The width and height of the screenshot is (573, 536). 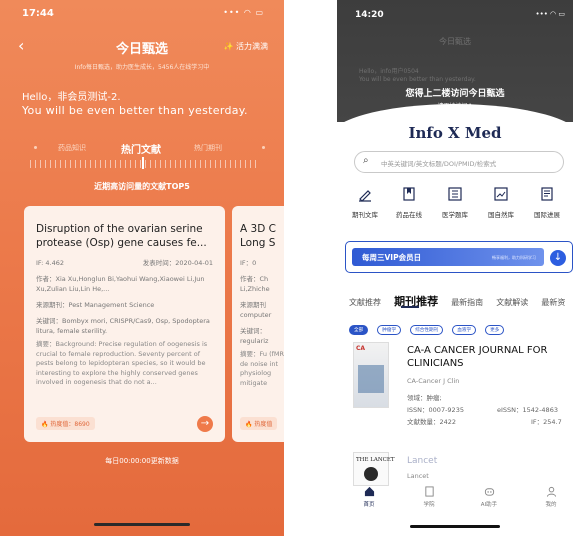 What do you see at coordinates (489, 505) in the screenshot?
I see `nav-label: AI助手` at bounding box center [489, 505].